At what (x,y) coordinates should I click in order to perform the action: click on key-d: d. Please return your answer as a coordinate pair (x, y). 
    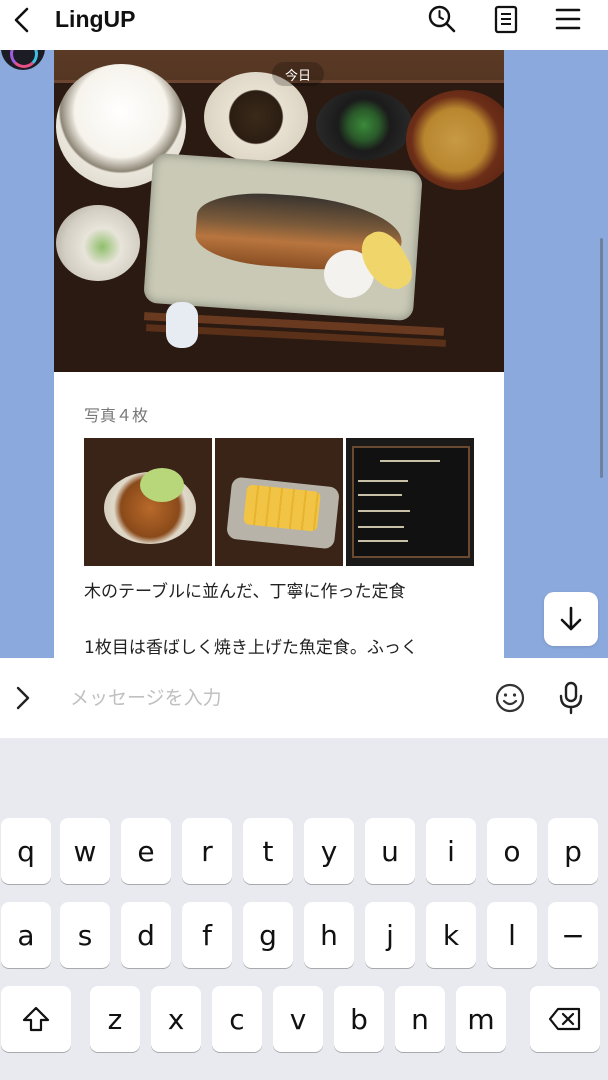
    Looking at the image, I should click on (146, 935).